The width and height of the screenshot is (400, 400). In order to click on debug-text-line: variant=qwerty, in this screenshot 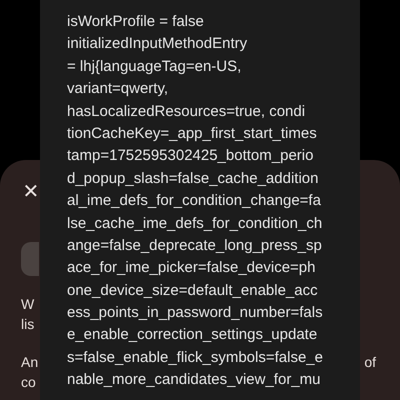, I will do `click(118, 89)`.